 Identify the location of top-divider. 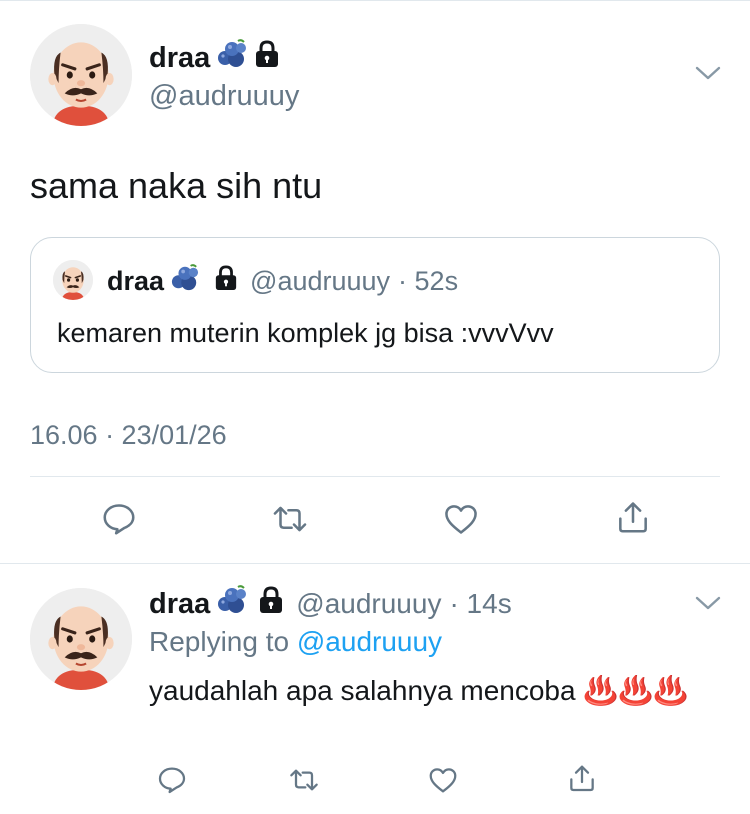
(375, 0).